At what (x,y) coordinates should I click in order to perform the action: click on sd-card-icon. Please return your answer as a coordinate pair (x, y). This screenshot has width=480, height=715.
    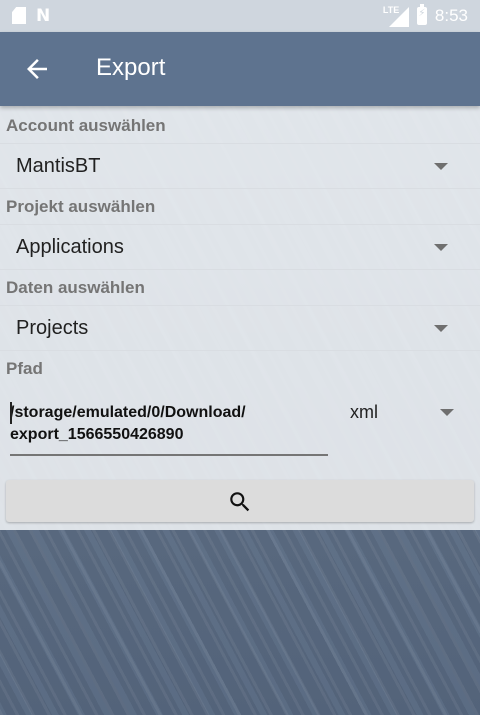
    Looking at the image, I should click on (19, 15).